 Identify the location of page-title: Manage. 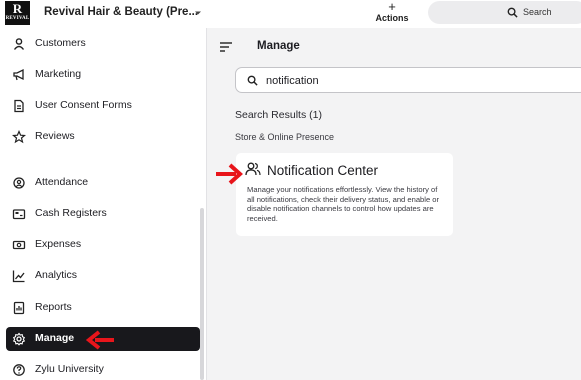
(278, 46).